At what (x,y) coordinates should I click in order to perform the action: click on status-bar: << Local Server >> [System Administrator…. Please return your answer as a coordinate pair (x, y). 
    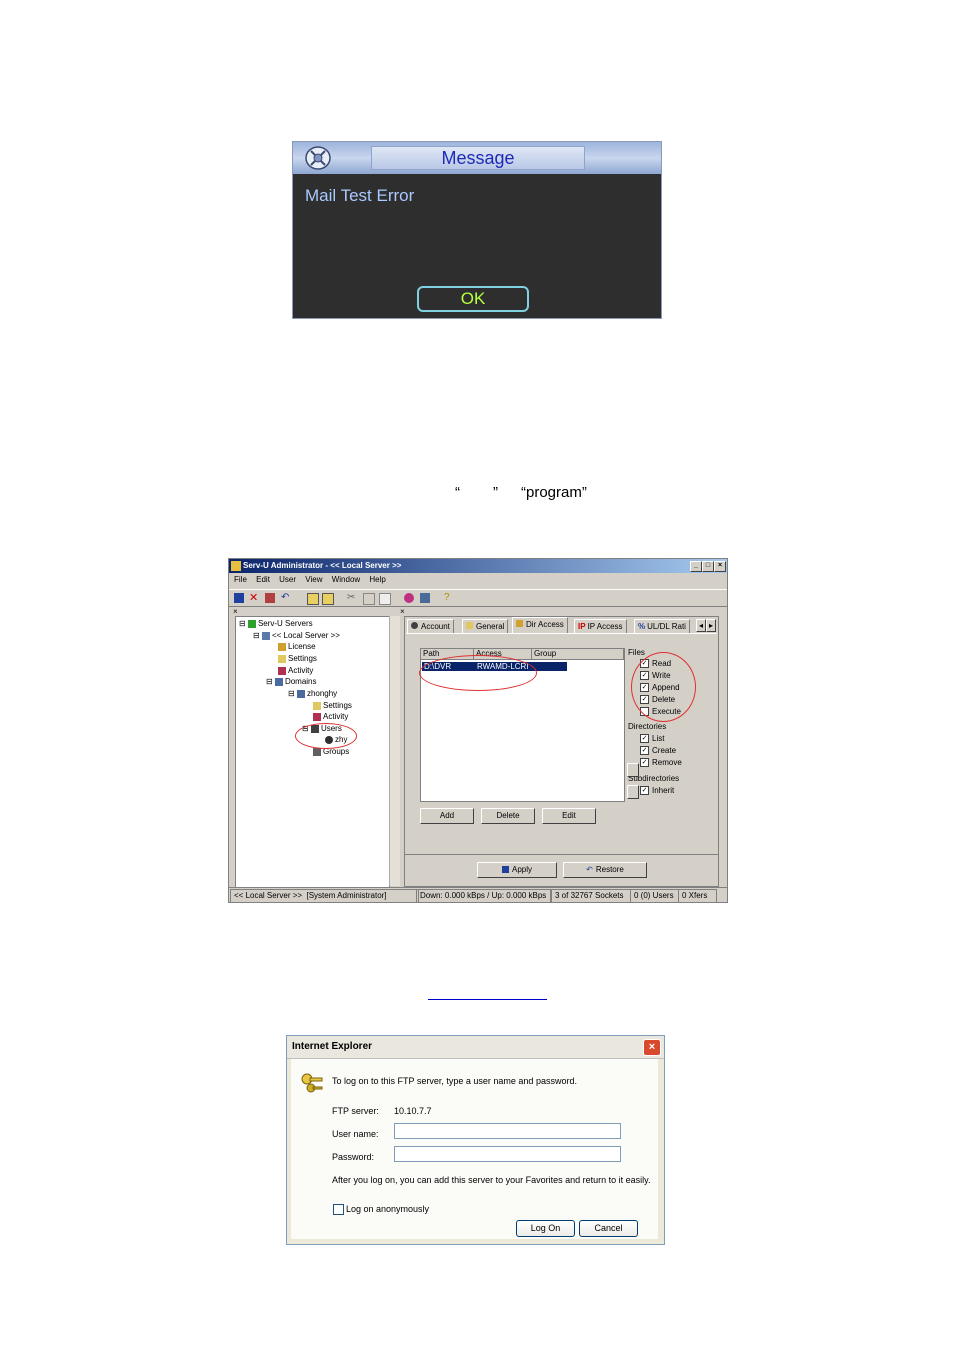
    Looking at the image, I should click on (478, 894).